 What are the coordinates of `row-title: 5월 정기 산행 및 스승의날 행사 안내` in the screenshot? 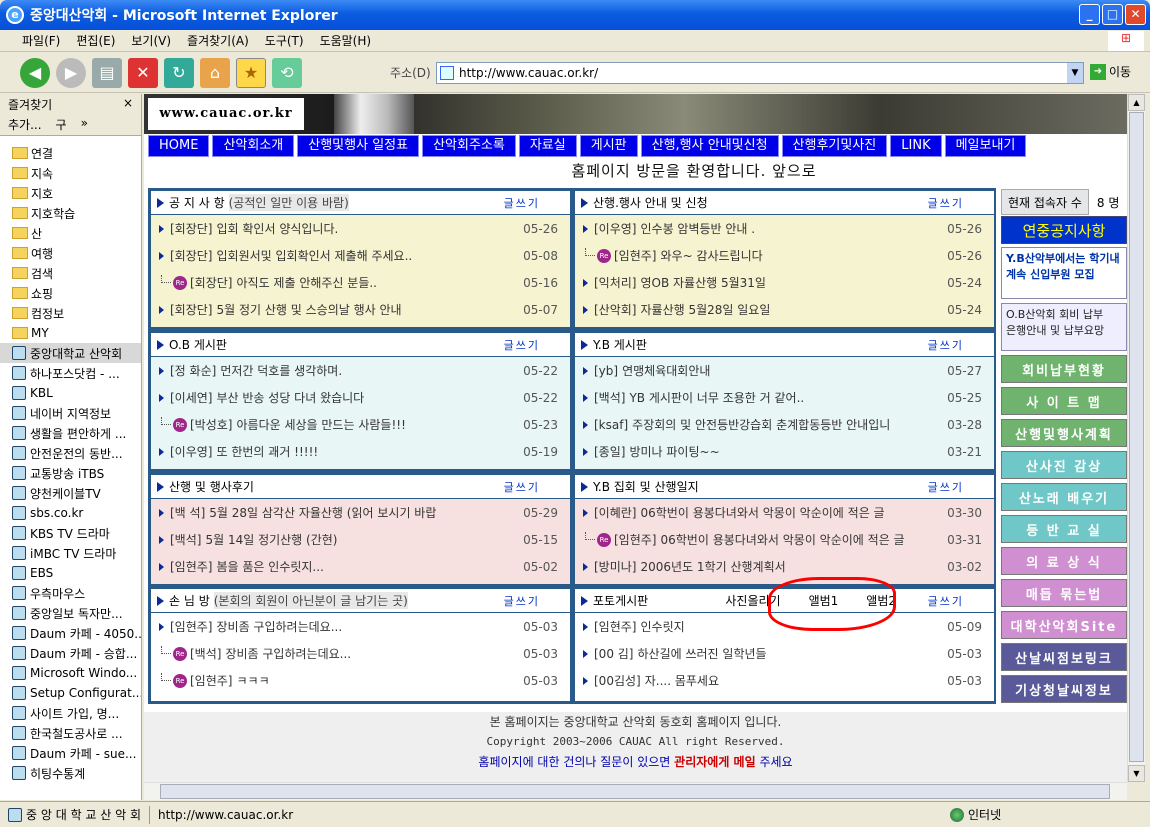 It's located at (308, 309).